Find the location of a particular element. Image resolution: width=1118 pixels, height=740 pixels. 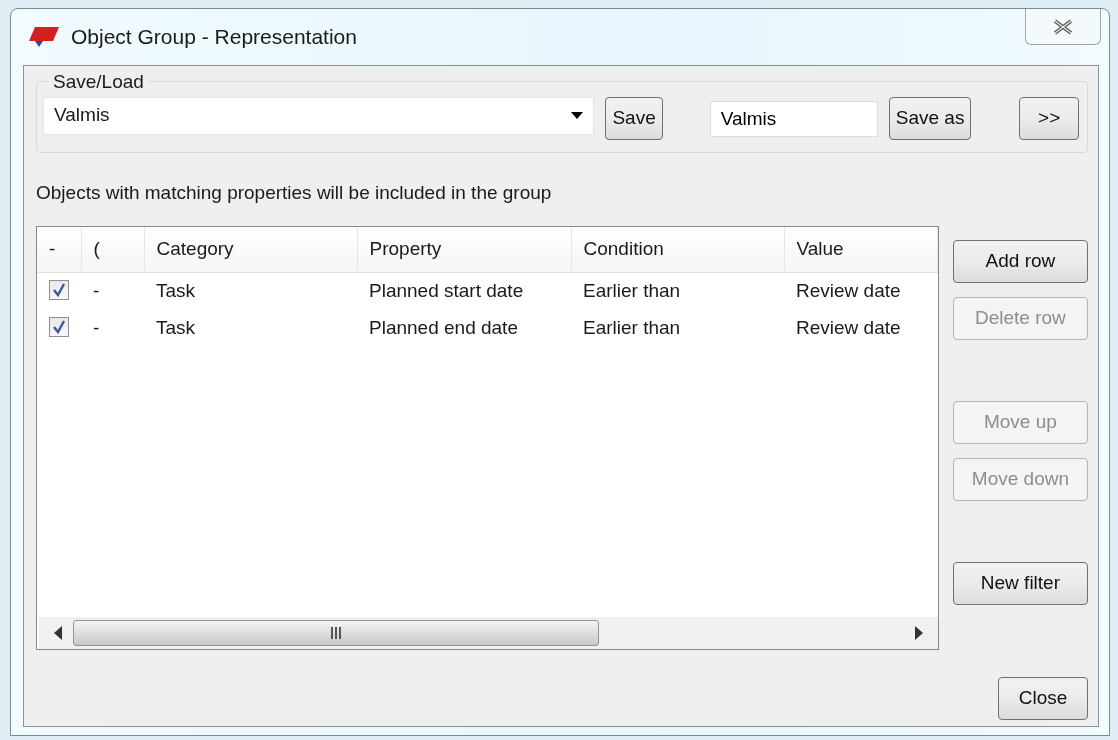

scrollbar-thumb is located at coordinates (336, 632).